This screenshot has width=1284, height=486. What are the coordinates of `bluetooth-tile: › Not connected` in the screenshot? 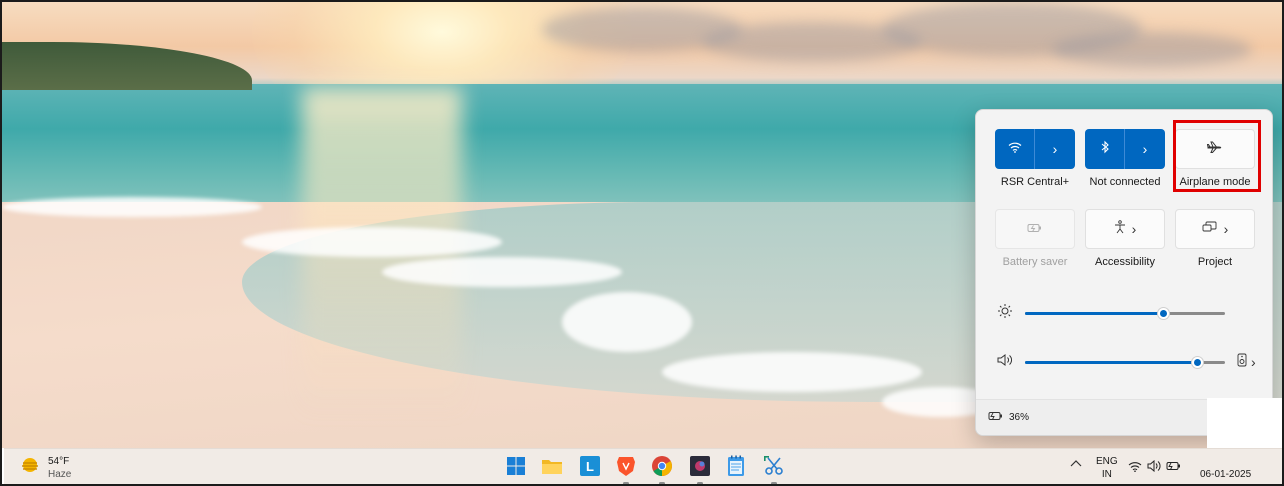 It's located at (1125, 158).